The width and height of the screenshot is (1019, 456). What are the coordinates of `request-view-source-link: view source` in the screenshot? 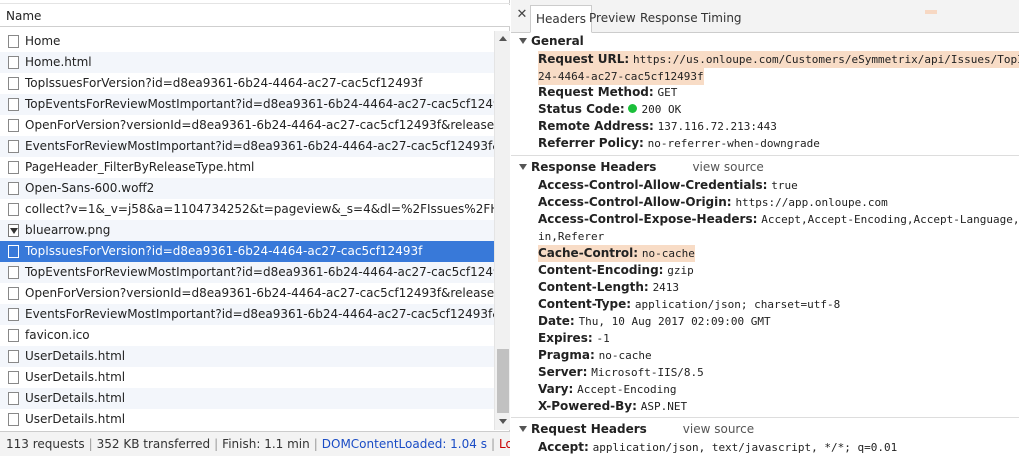 It's located at (718, 429).